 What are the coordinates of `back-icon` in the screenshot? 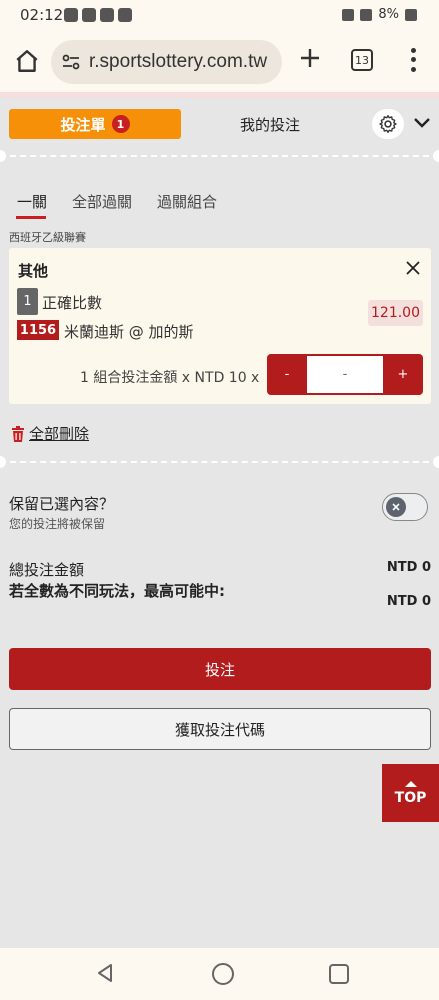 It's located at (105, 973).